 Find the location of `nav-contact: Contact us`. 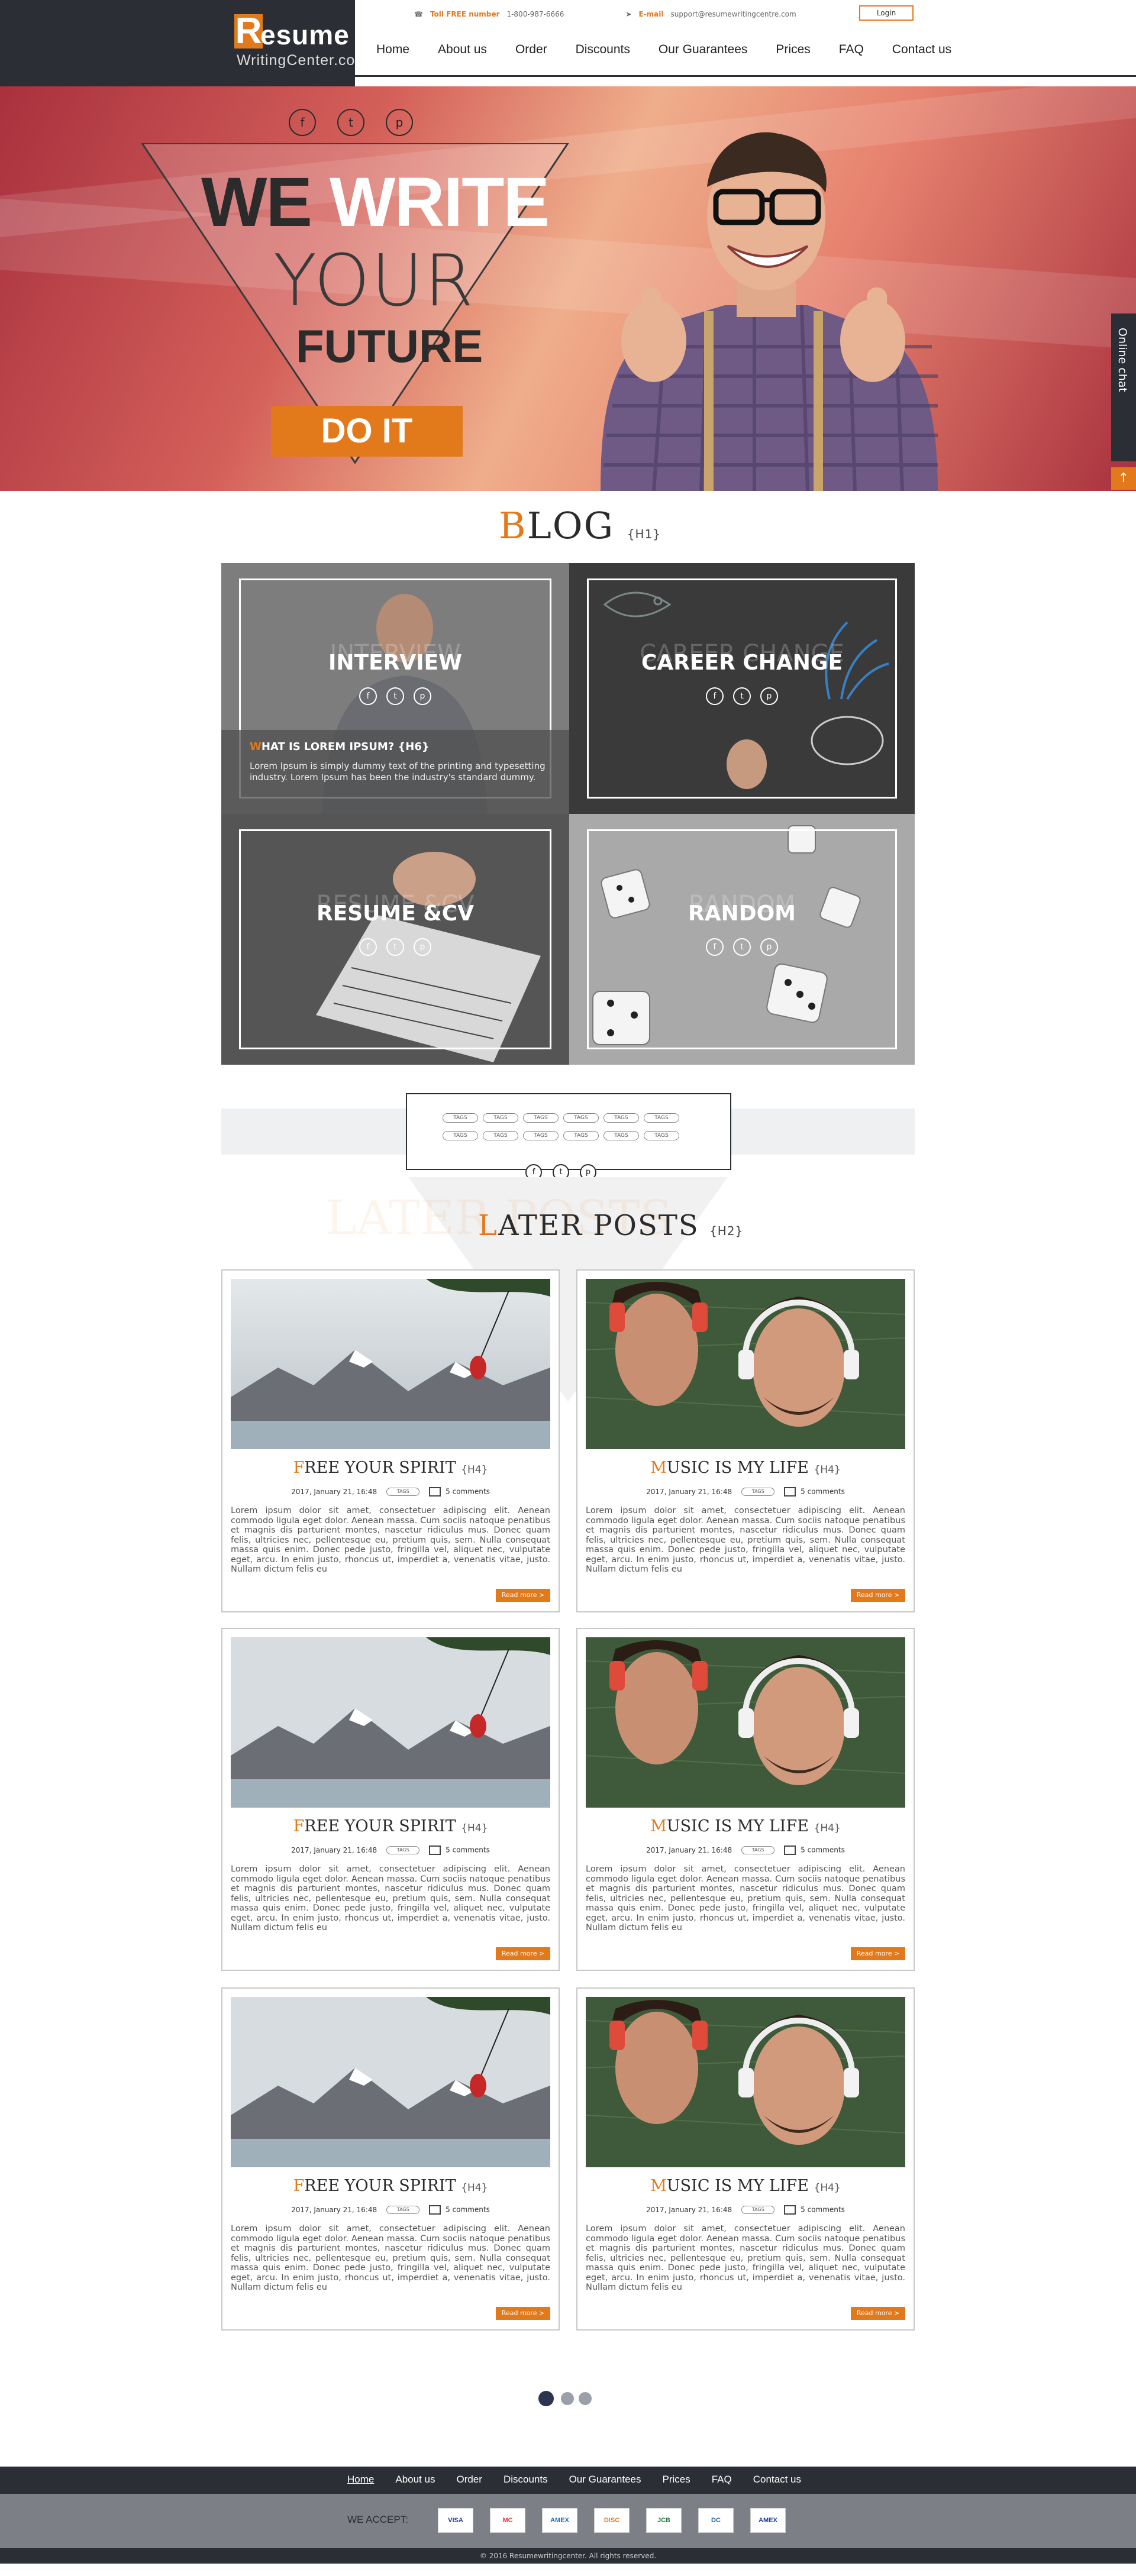

nav-contact: Contact us is located at coordinates (921, 50).